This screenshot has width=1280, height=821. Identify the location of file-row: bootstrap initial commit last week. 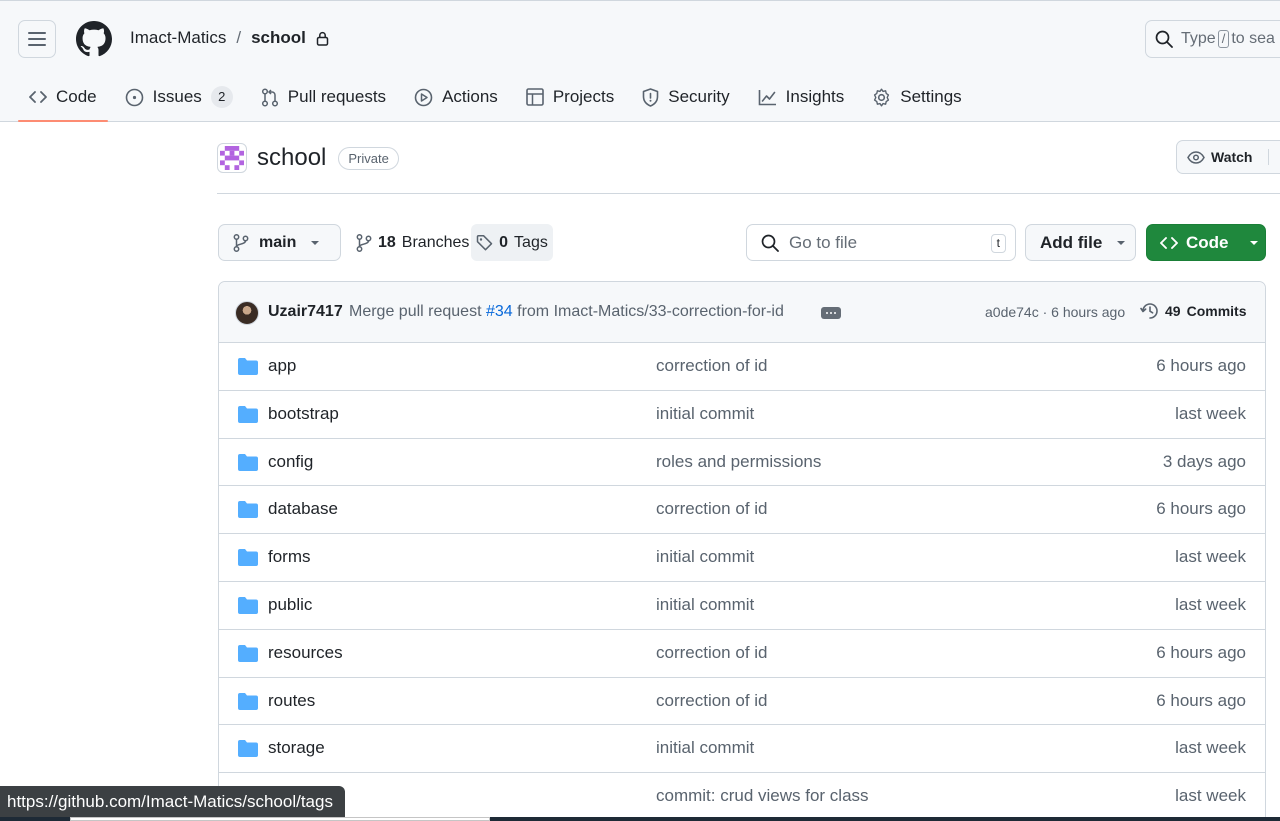
(742, 415).